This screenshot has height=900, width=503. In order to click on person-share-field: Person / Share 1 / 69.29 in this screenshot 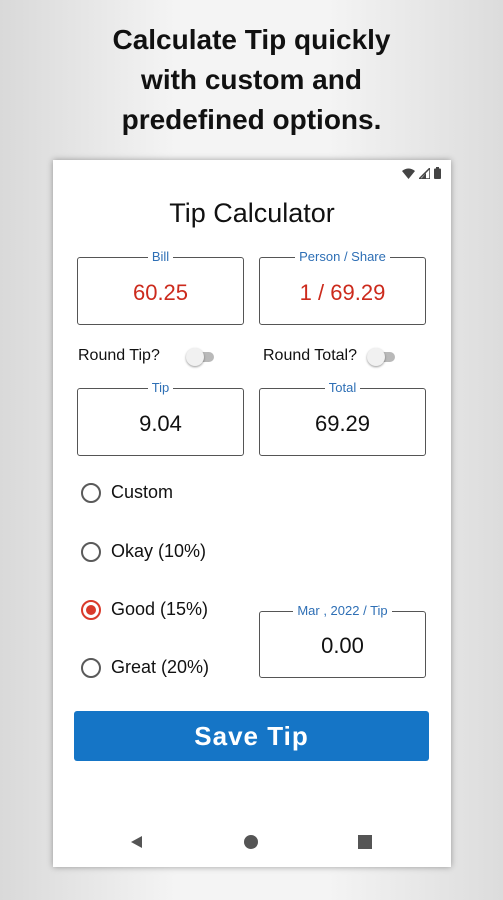, I will do `click(342, 287)`.